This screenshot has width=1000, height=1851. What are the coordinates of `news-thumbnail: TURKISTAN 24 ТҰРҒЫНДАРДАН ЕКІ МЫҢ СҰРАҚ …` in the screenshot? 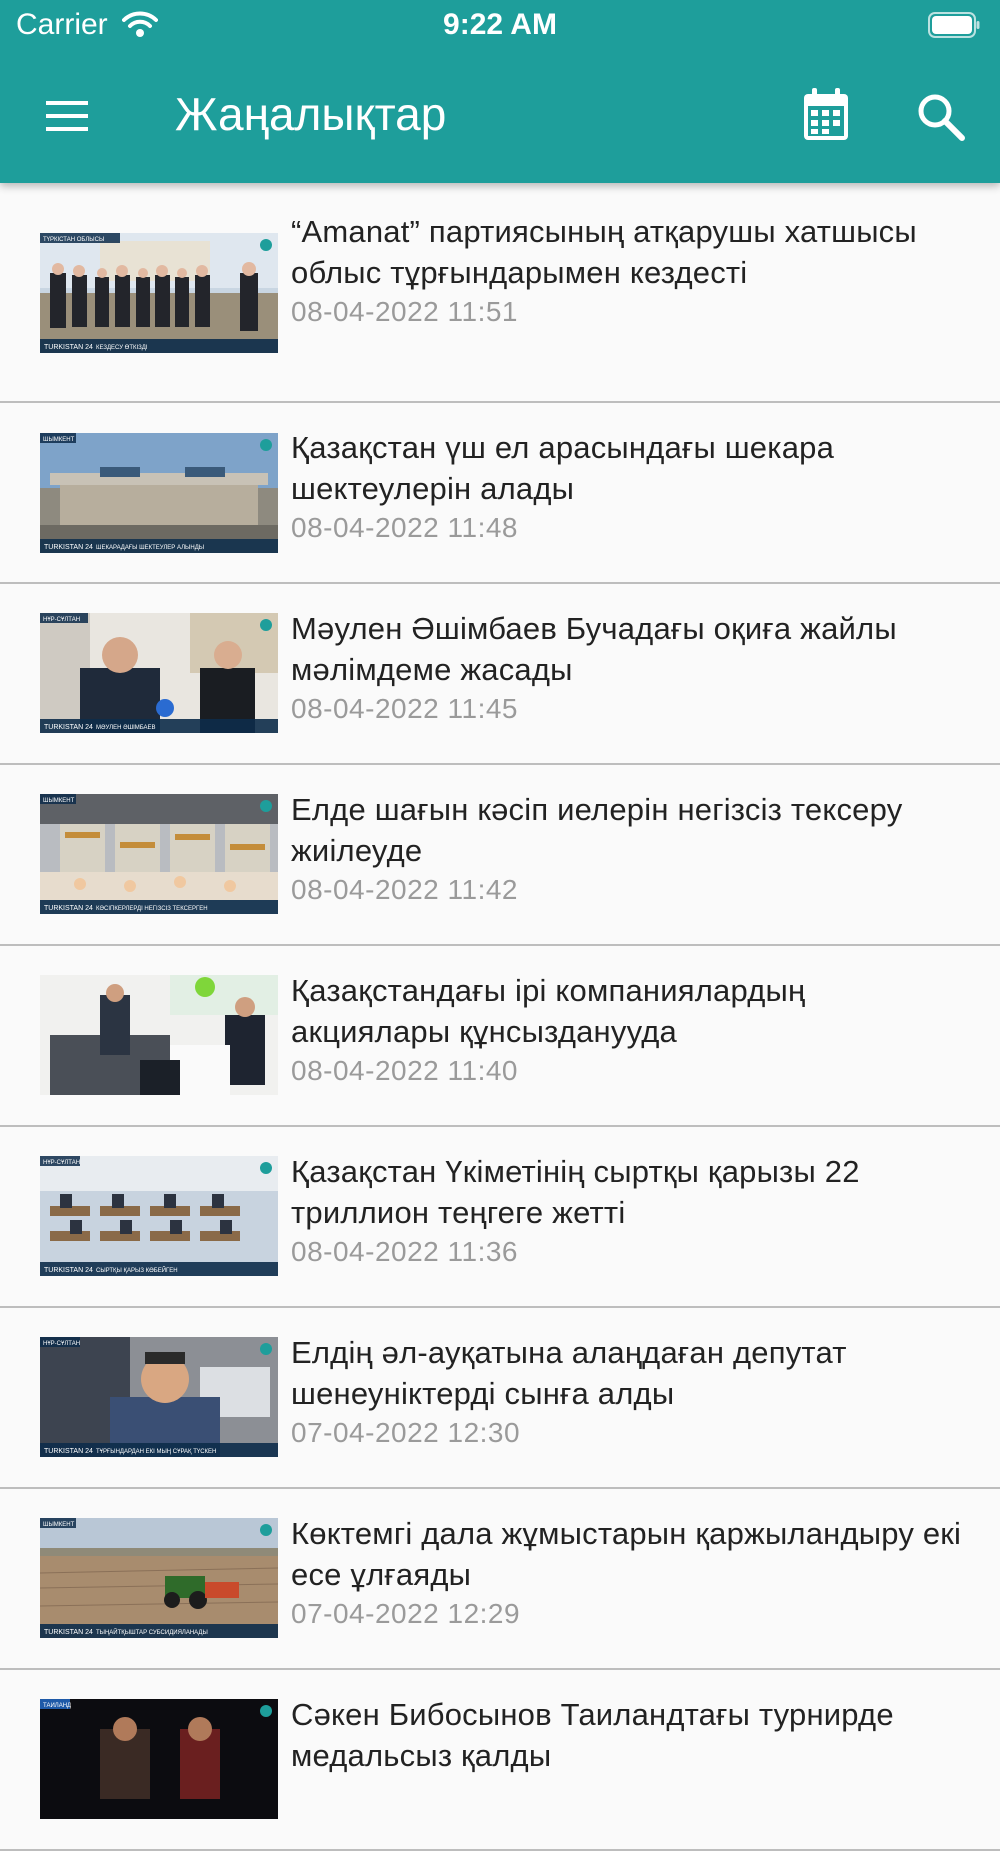 It's located at (159, 1397).